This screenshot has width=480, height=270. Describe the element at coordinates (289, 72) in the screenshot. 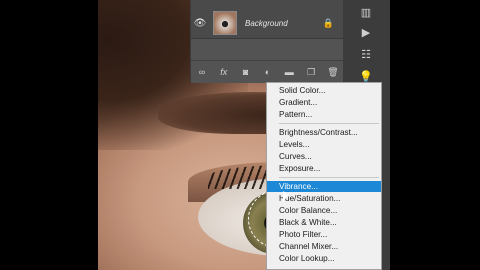

I see `group-folder-icon: ▬` at that location.